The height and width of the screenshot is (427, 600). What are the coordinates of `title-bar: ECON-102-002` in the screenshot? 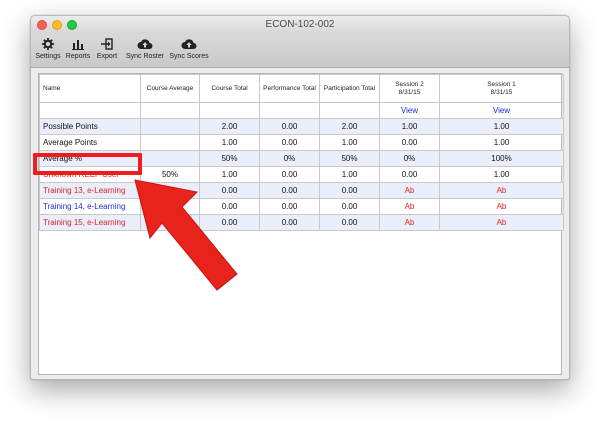 It's located at (300, 25).